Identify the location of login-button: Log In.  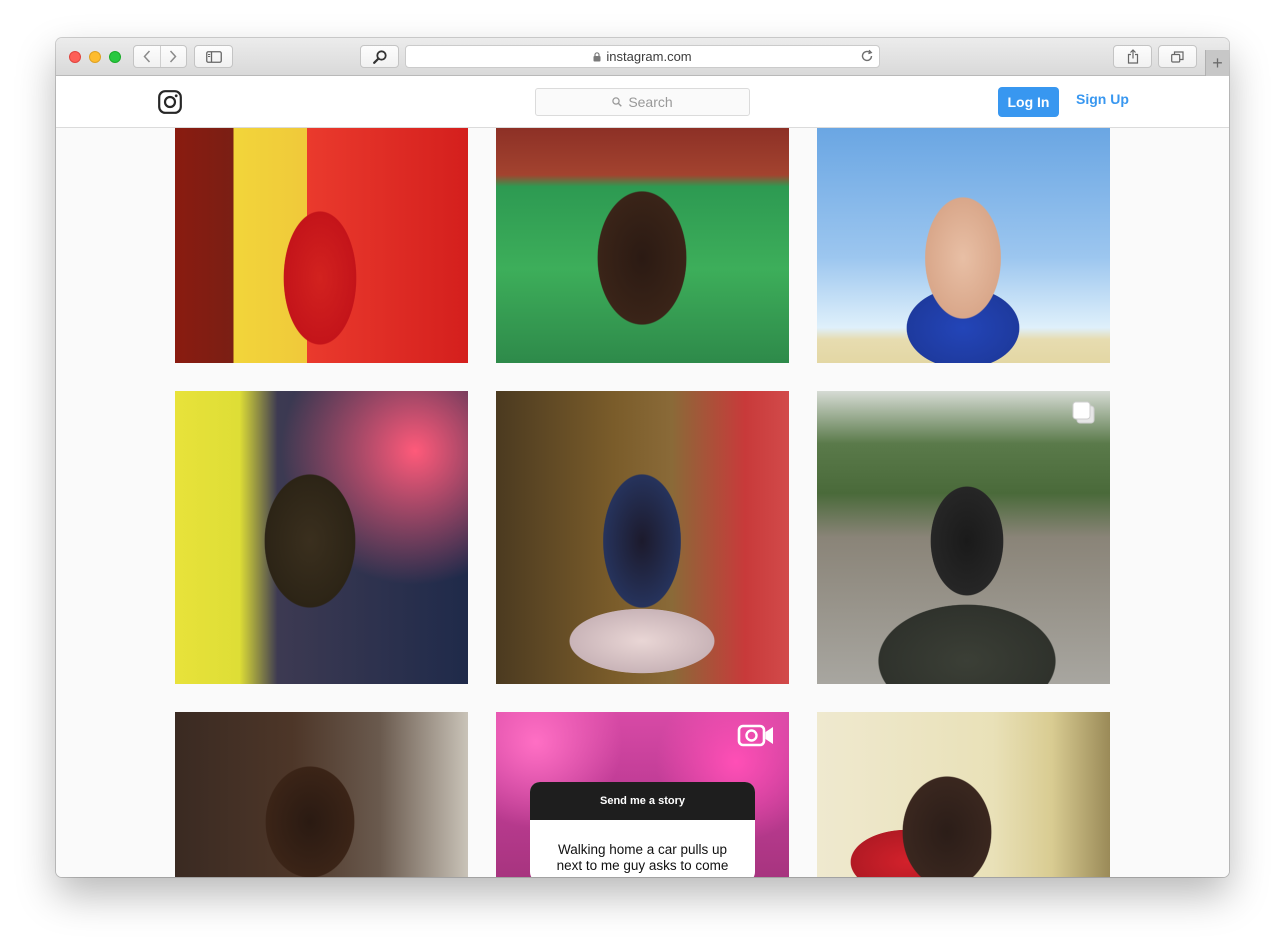
(1028, 102).